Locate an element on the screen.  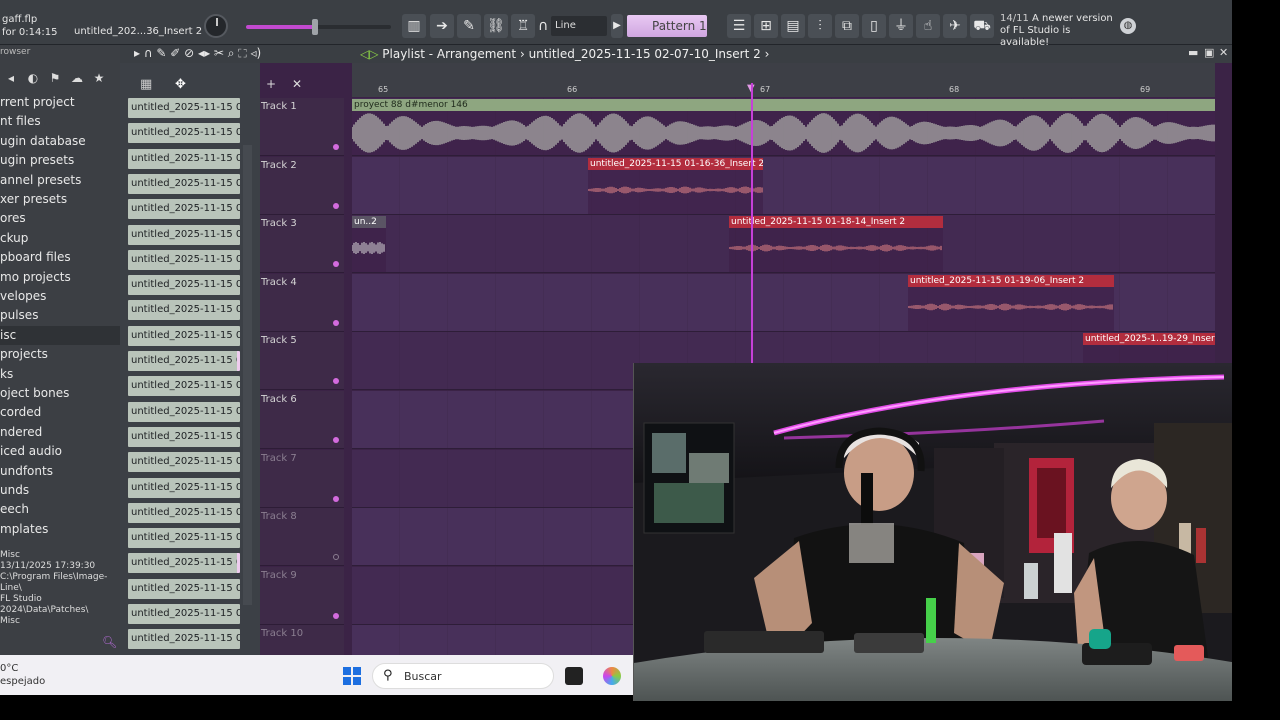
copilot-icon is located at coordinates (612, 676).